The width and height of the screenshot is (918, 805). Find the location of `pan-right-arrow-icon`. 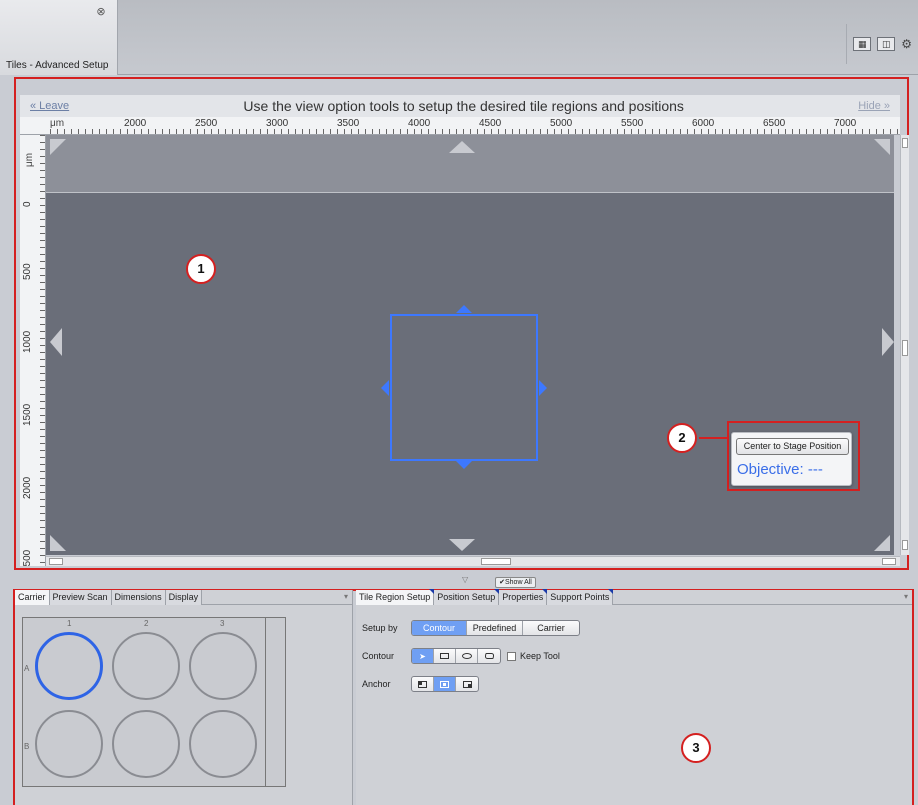

pan-right-arrow-icon is located at coordinates (888, 342).